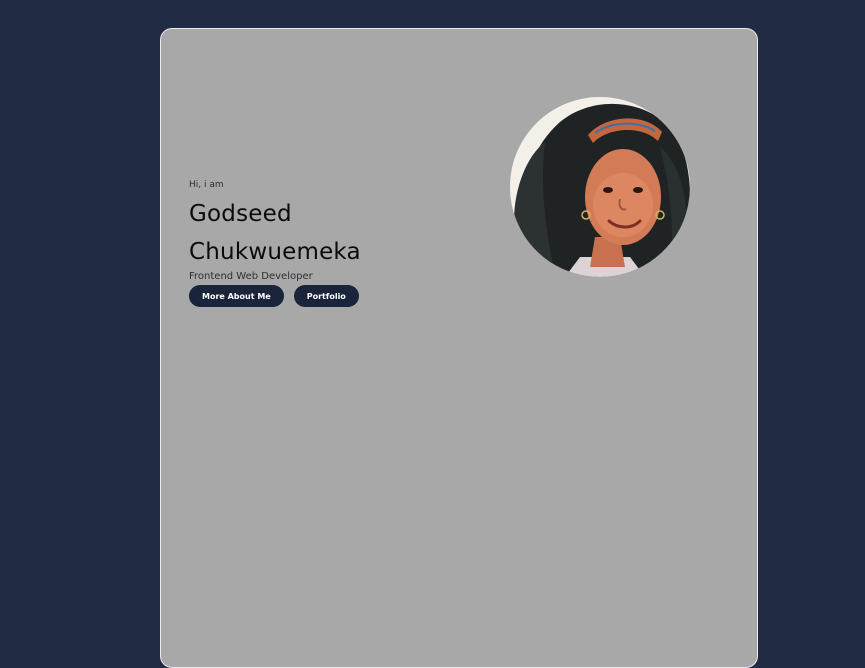 This screenshot has height=668, width=865. Describe the element at coordinates (275, 233) in the screenshot. I see `profile-name: Godseed Chukwuemeka` at that location.